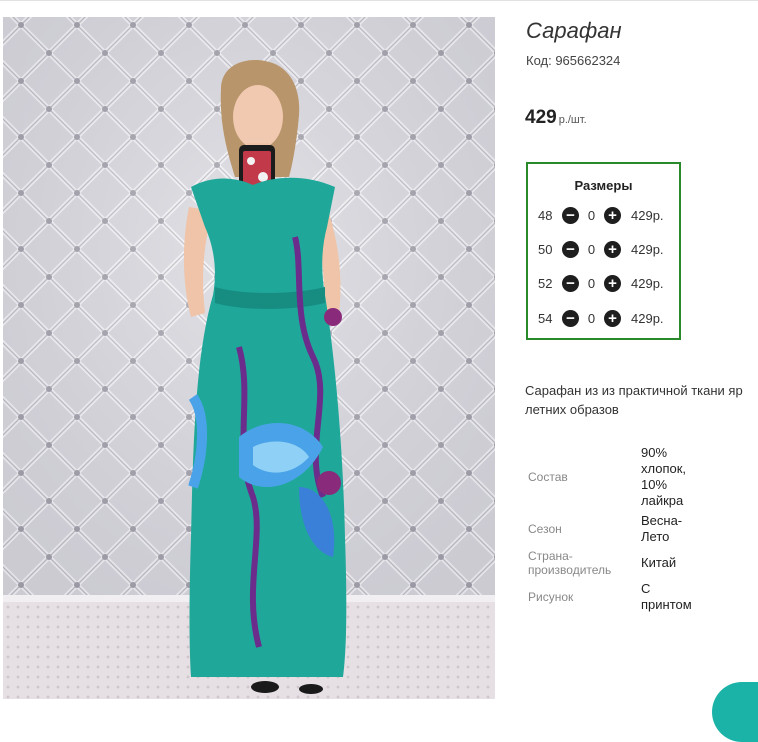 This screenshot has width=758, height=742. What do you see at coordinates (603, 185) in the screenshot?
I see `sizes-heading: Размеры` at bounding box center [603, 185].